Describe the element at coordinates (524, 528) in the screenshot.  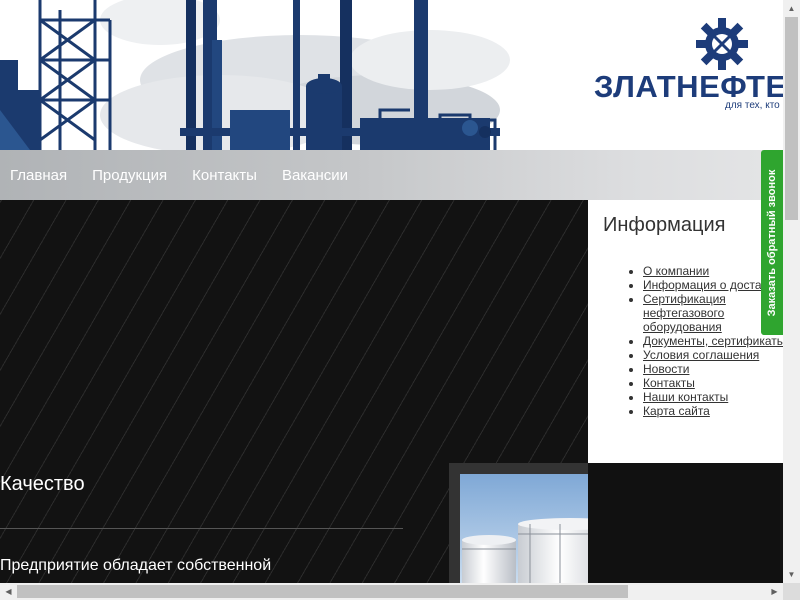
I see `storage-tanks-image` at that location.